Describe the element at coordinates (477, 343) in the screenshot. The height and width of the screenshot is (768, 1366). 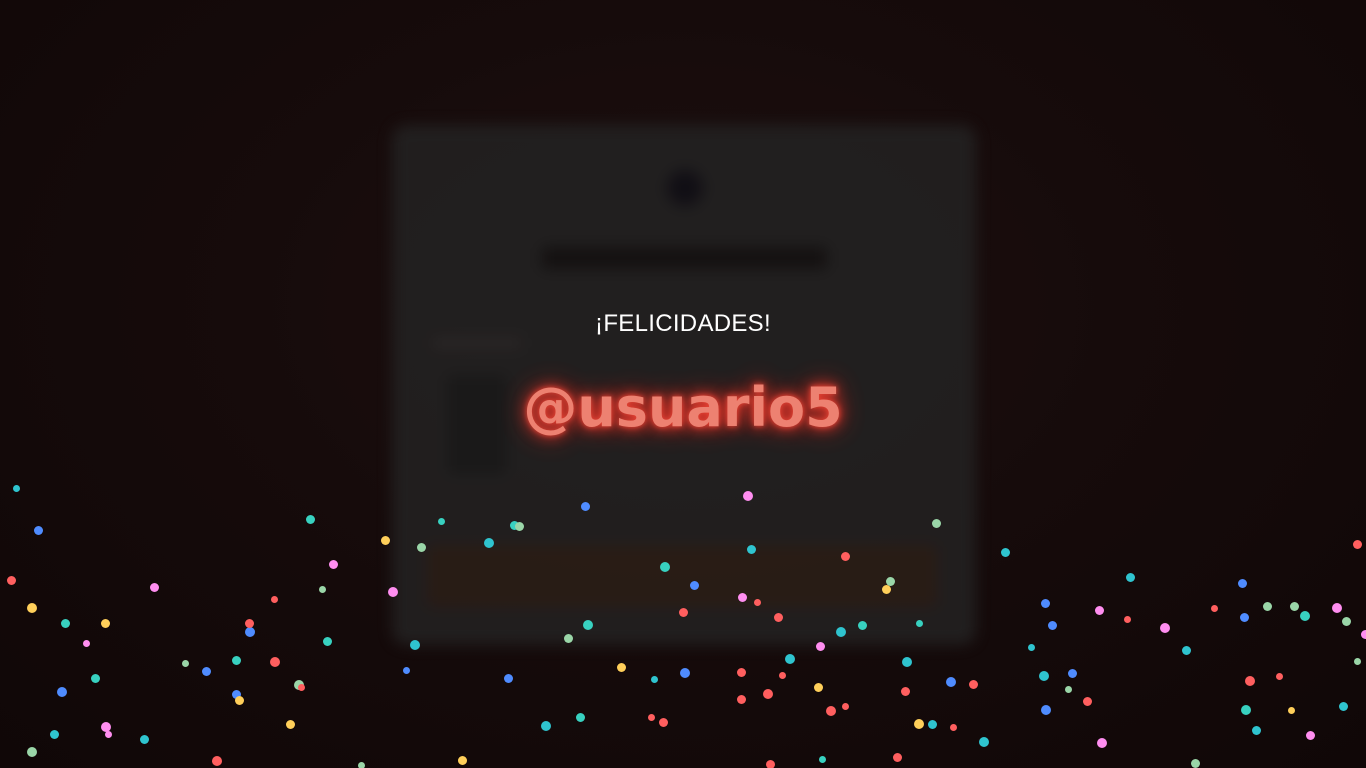
I see `blurred-label` at that location.